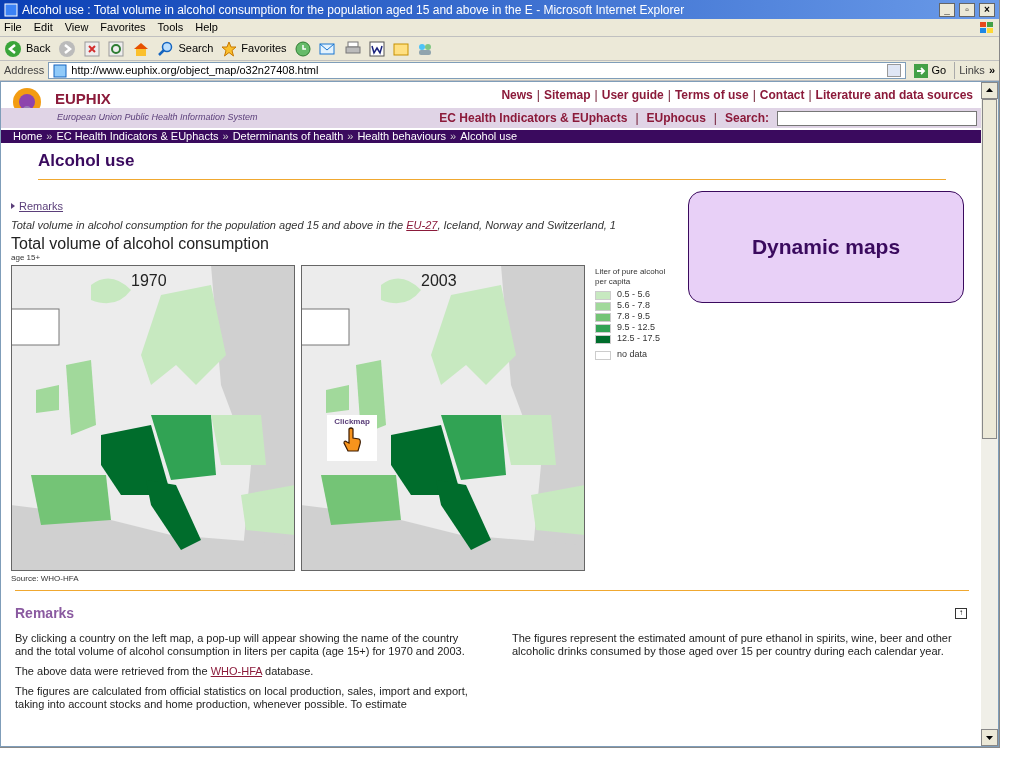 This screenshot has height=768, width=1024. What do you see at coordinates (989, 269) in the screenshot?
I see `scroll-thumb` at bounding box center [989, 269].